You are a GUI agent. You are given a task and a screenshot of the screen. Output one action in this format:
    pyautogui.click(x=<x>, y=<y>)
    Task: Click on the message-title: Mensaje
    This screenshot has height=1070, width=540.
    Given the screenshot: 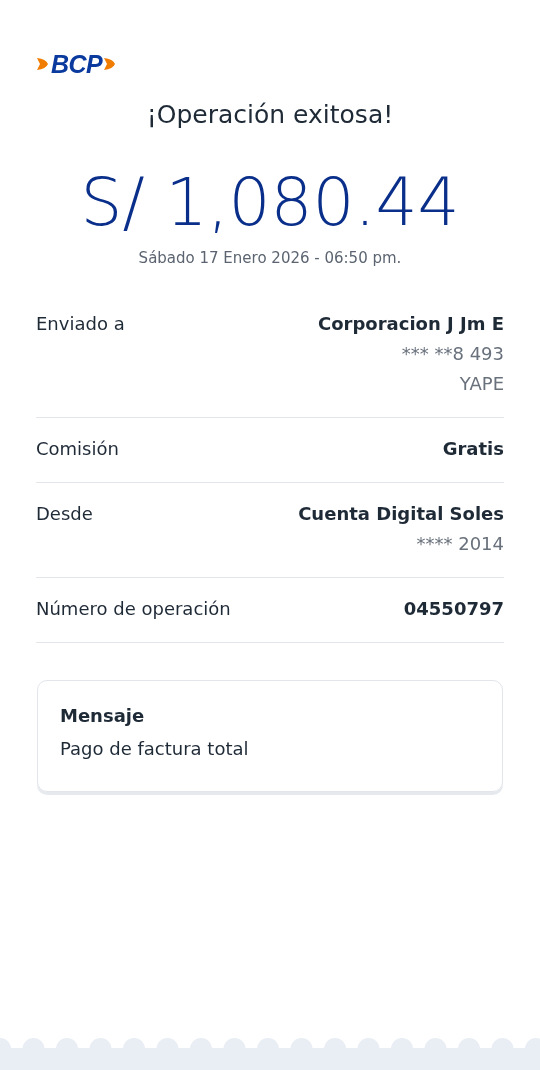 What is the action you would take?
    pyautogui.click(x=103, y=715)
    